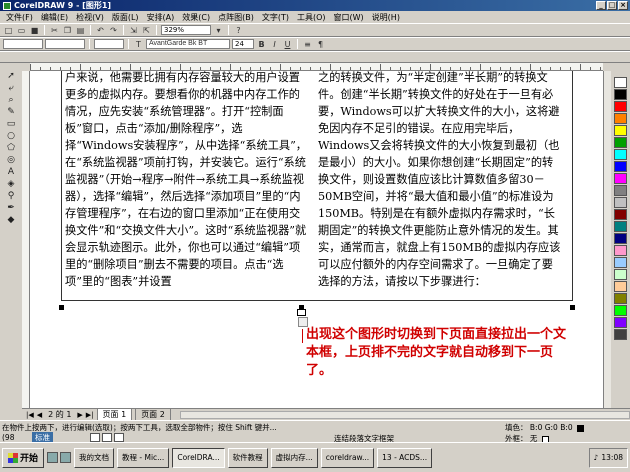 This screenshot has height=472, width=630. I want to click on menu-edit: 编辑(E), so click(54, 17).